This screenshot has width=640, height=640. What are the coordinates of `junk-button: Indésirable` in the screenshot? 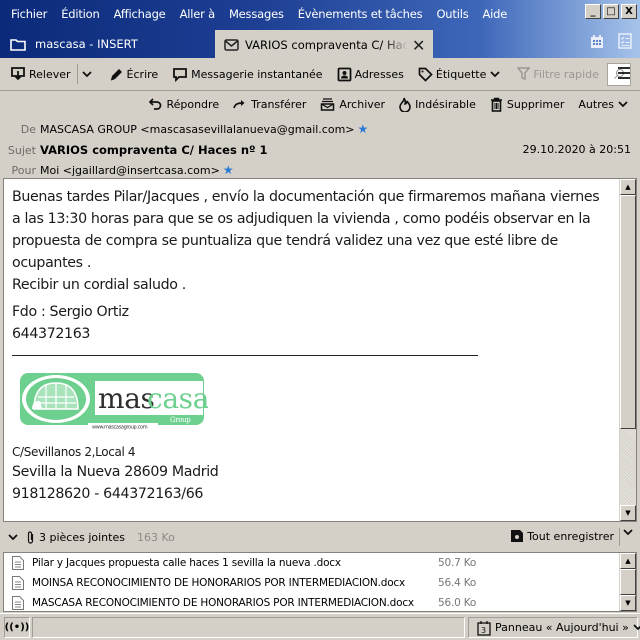 It's located at (437, 104).